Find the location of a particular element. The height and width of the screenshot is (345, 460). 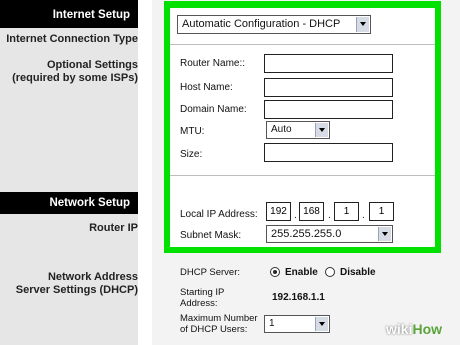

host-name-input is located at coordinates (328, 87).